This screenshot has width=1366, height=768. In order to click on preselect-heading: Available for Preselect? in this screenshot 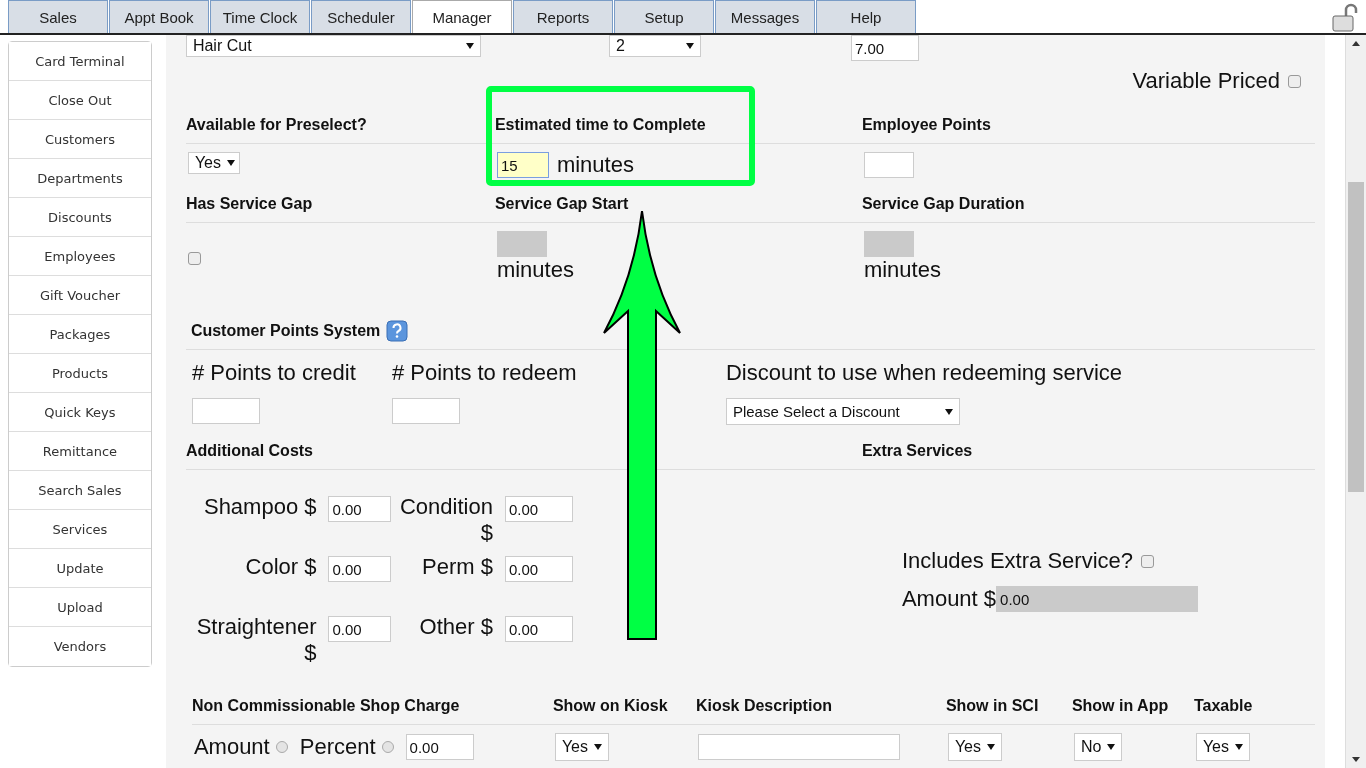, I will do `click(276, 125)`.